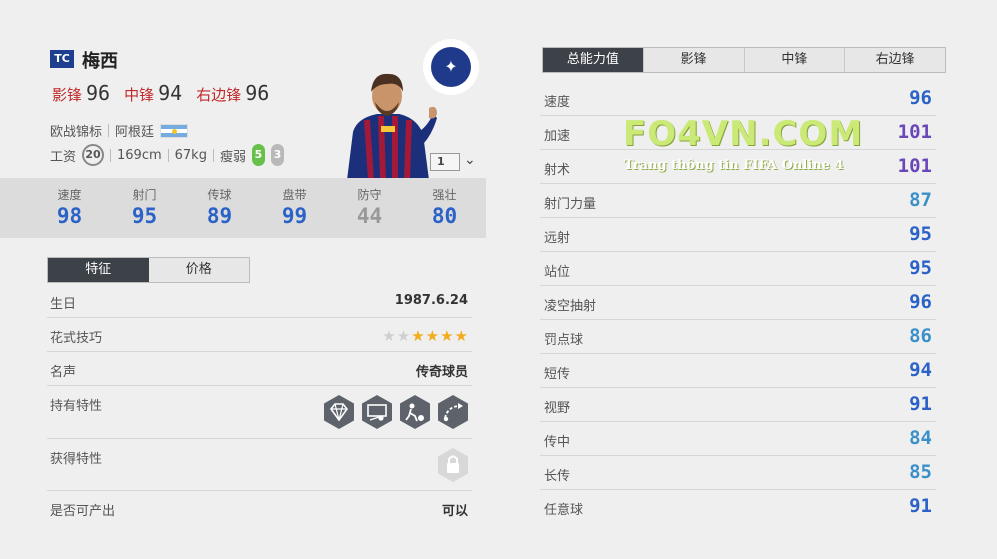 The width and height of the screenshot is (997, 559). I want to click on stat-label: 速度, so click(69, 195).